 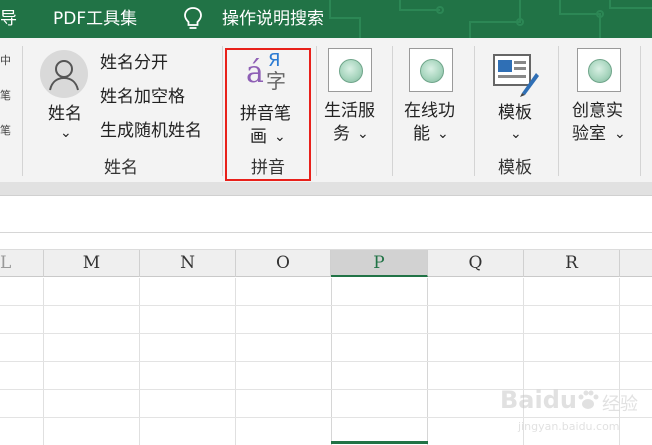 I want to click on online-functions-button-line2: 能, so click(x=421, y=134).